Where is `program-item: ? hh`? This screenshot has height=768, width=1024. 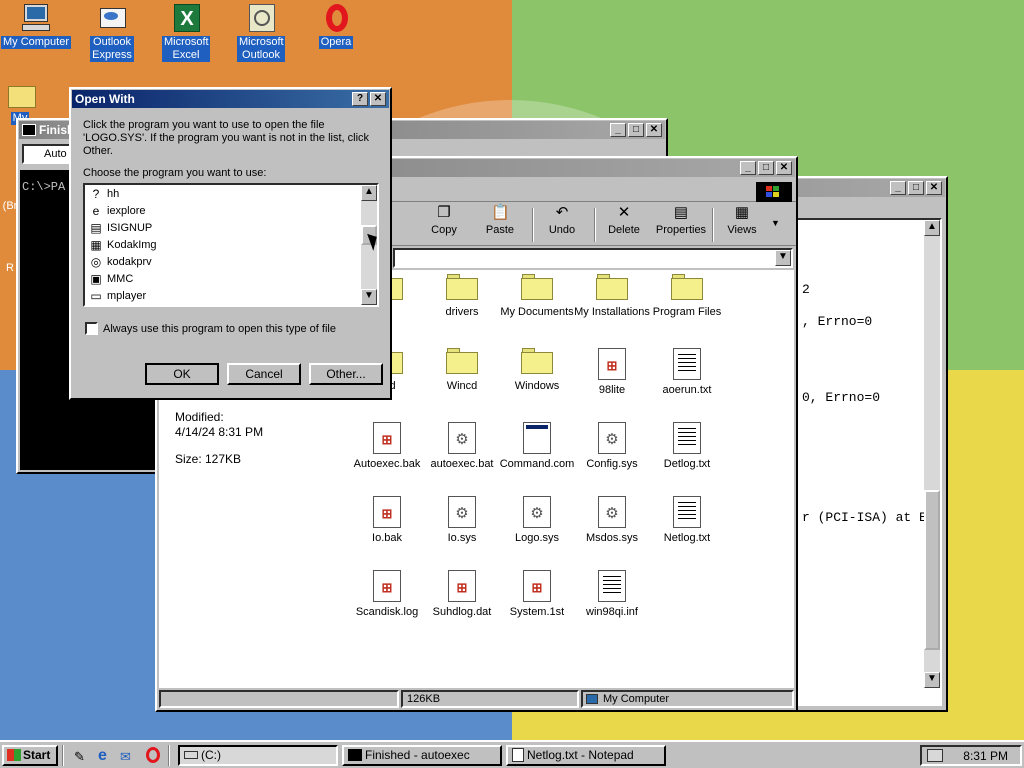
program-item: ? hh is located at coordinates (231, 193).